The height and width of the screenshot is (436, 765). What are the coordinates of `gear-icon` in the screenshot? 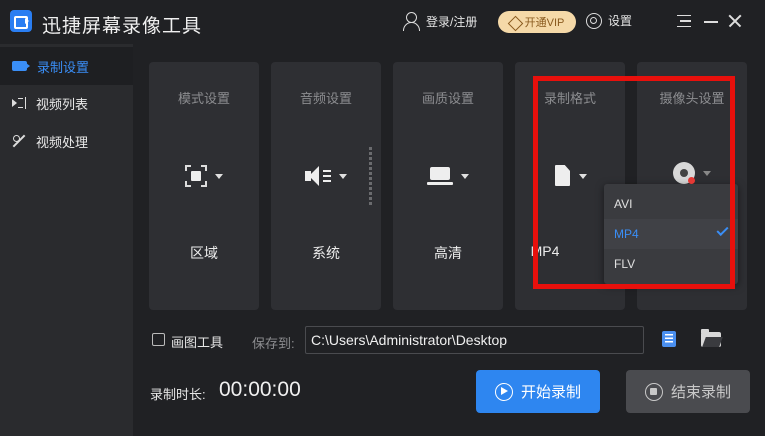 It's located at (594, 20).